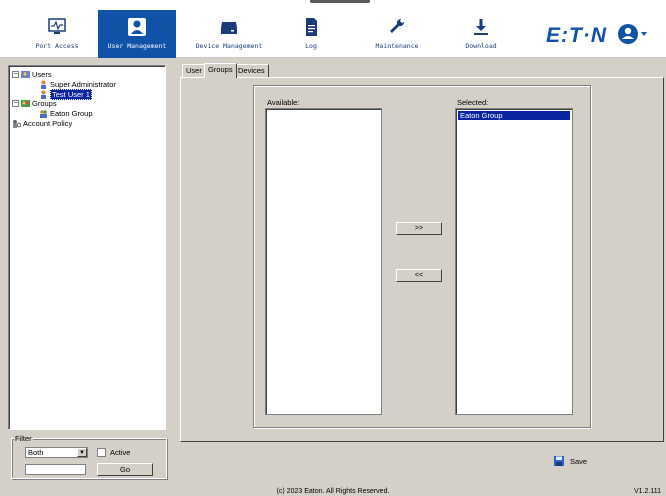 This screenshot has width=666, height=496. I want to click on collapse-handle, so click(340, 1).